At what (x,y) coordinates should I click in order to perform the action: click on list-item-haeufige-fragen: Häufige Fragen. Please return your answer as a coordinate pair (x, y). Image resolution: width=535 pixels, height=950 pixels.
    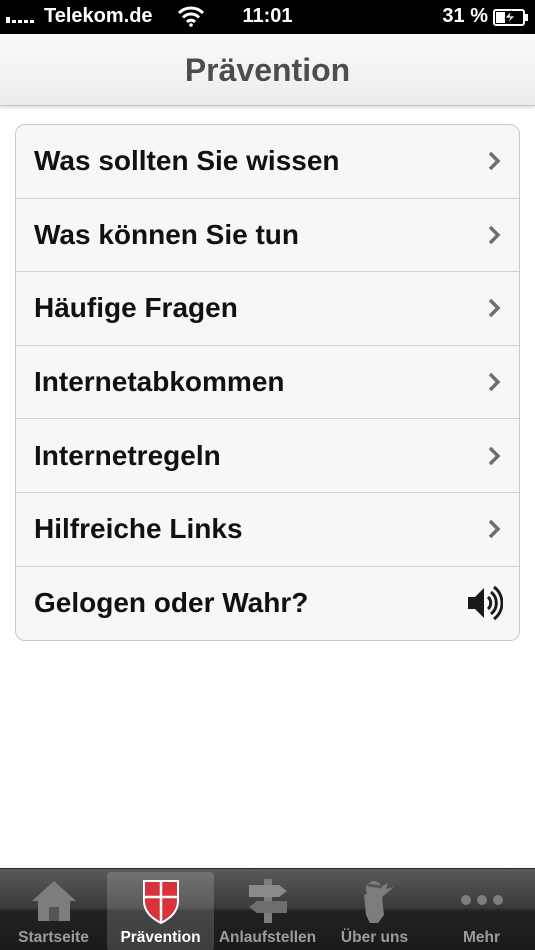
    Looking at the image, I should click on (267, 309).